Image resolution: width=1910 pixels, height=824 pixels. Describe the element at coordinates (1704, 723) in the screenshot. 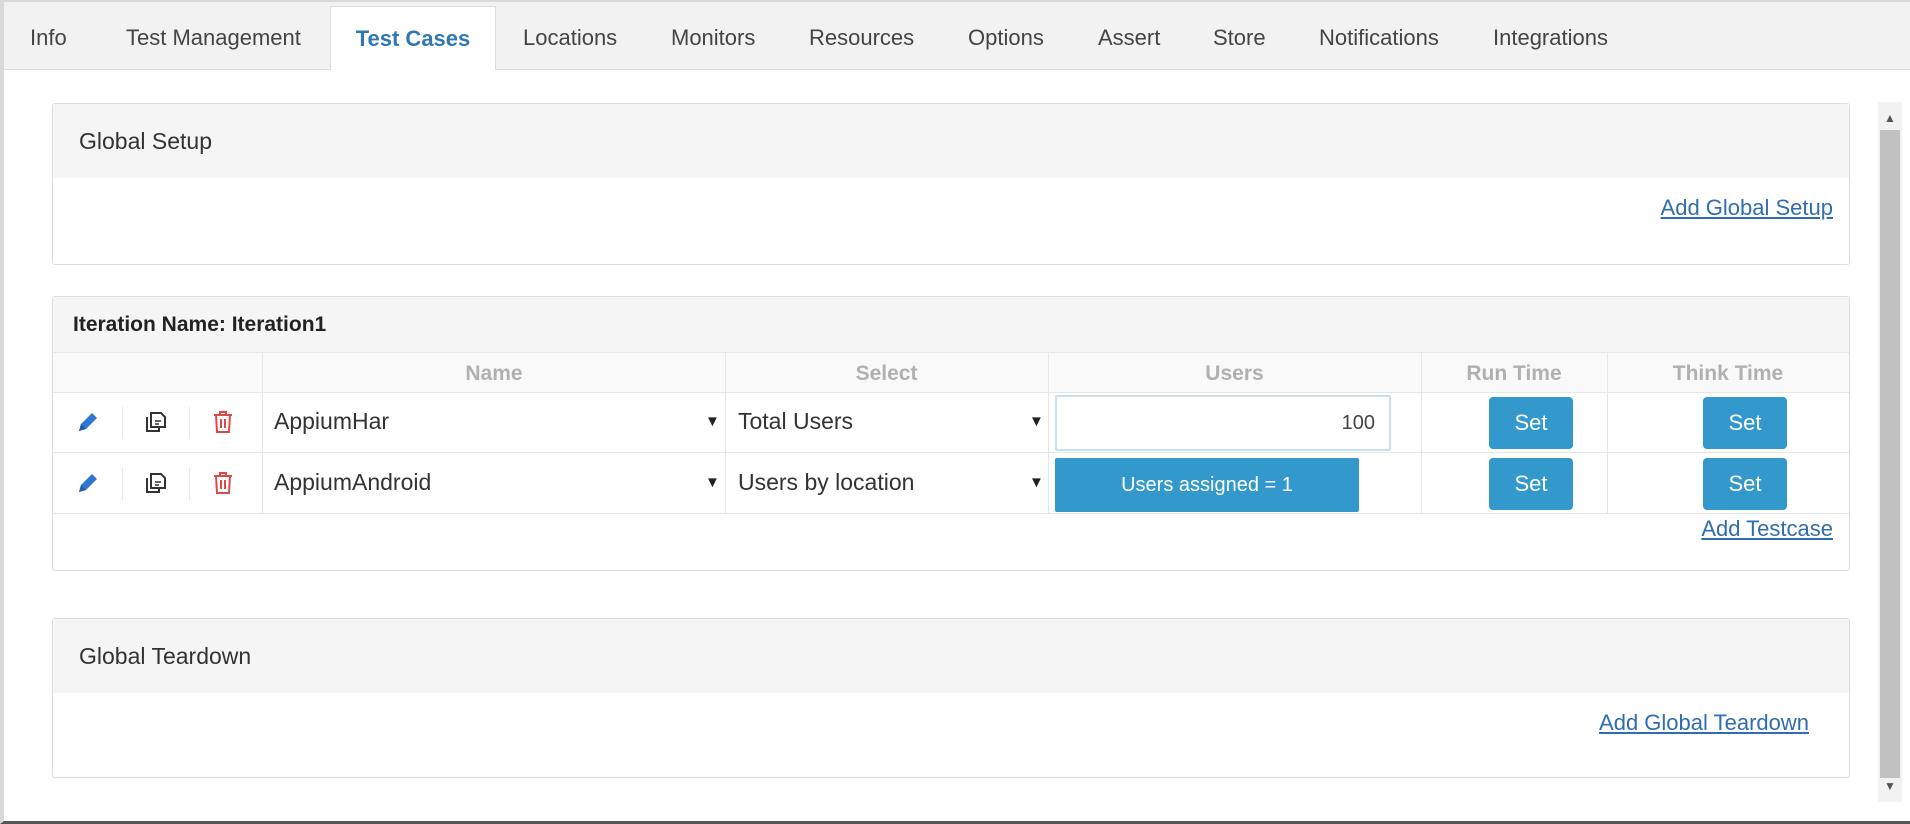

I see `add-global-teardown-link: Add Global Teardown` at that location.